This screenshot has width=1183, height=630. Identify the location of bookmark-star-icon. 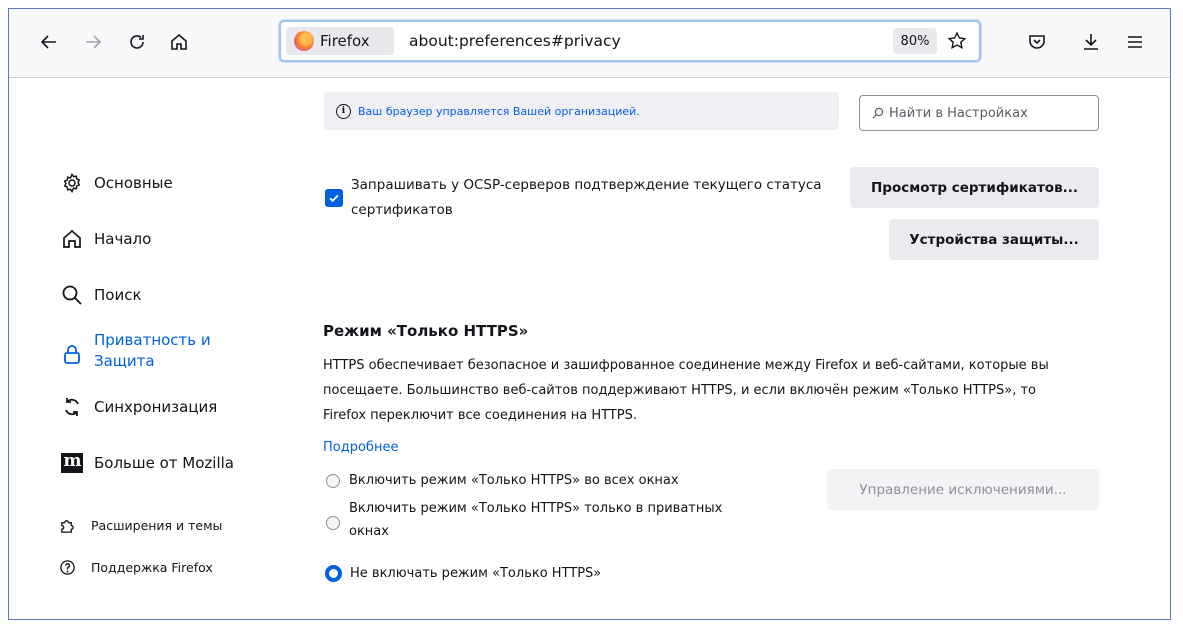
(957, 40).